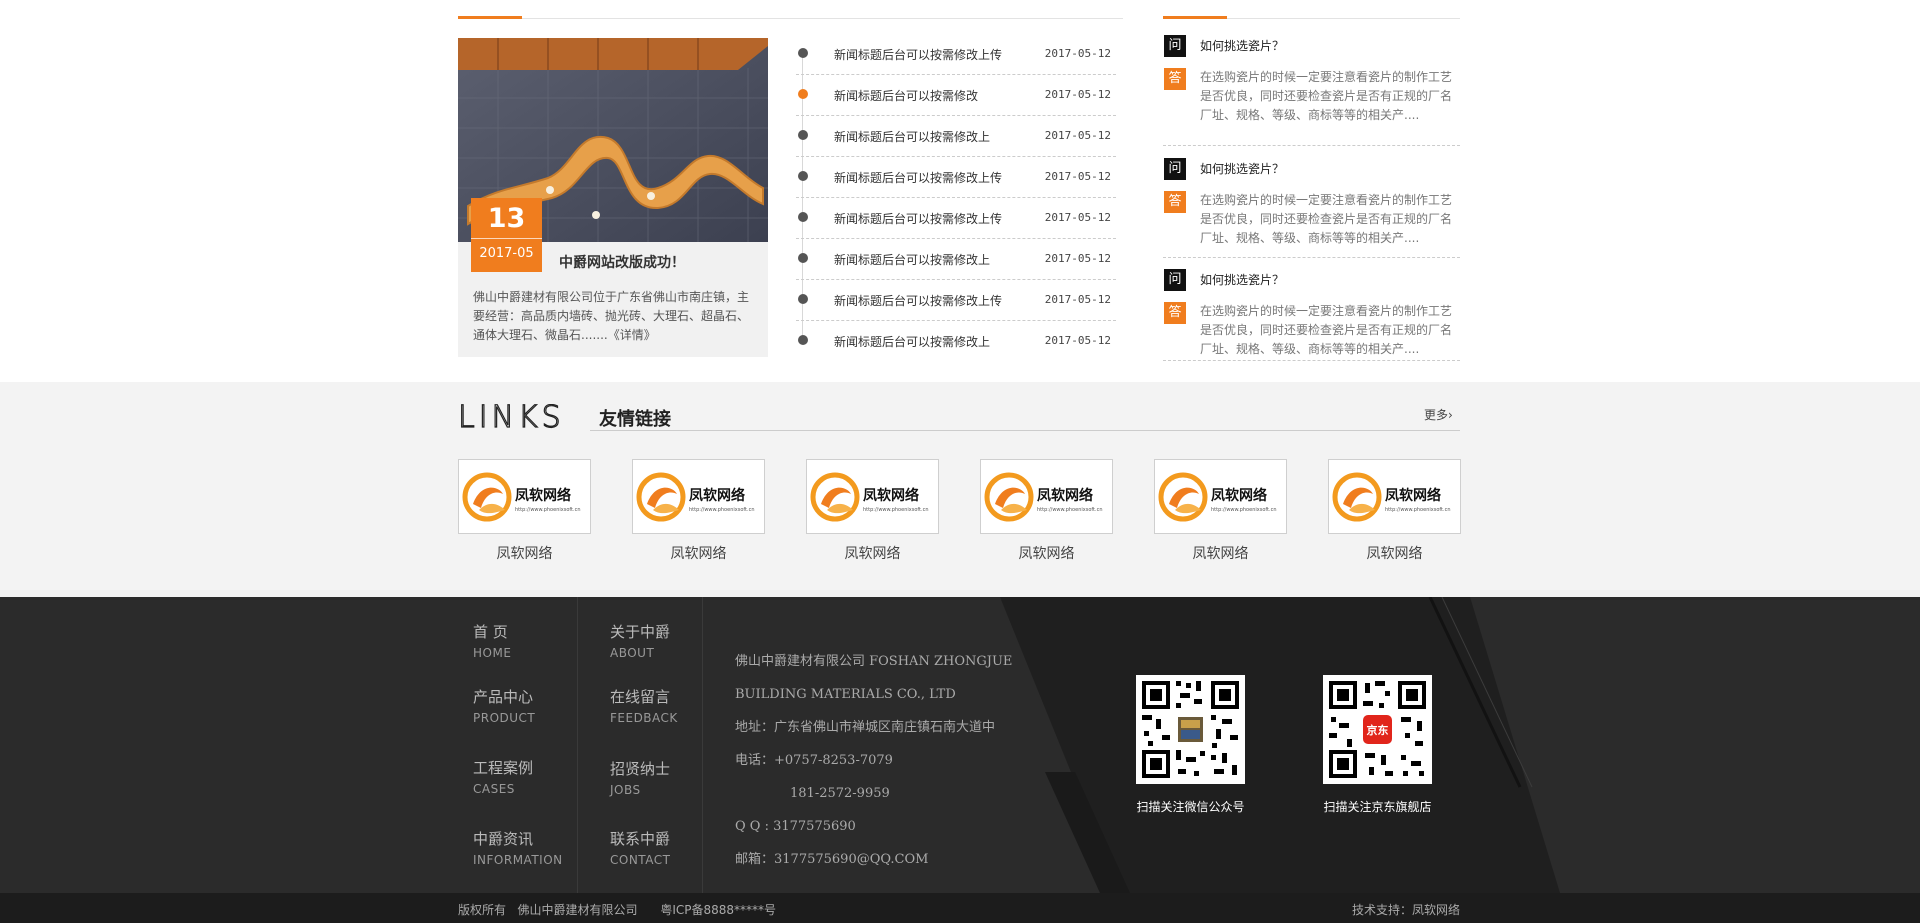 This screenshot has width=1920, height=923. What do you see at coordinates (1190, 807) in the screenshot?
I see `qr-wechat-caption: 扫描关注微信公众号` at bounding box center [1190, 807].